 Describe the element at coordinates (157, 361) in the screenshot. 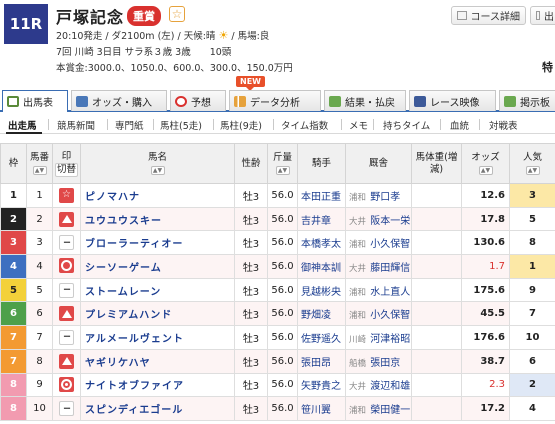

I see `horse-name-link: ヤギリケハヤ` at that location.